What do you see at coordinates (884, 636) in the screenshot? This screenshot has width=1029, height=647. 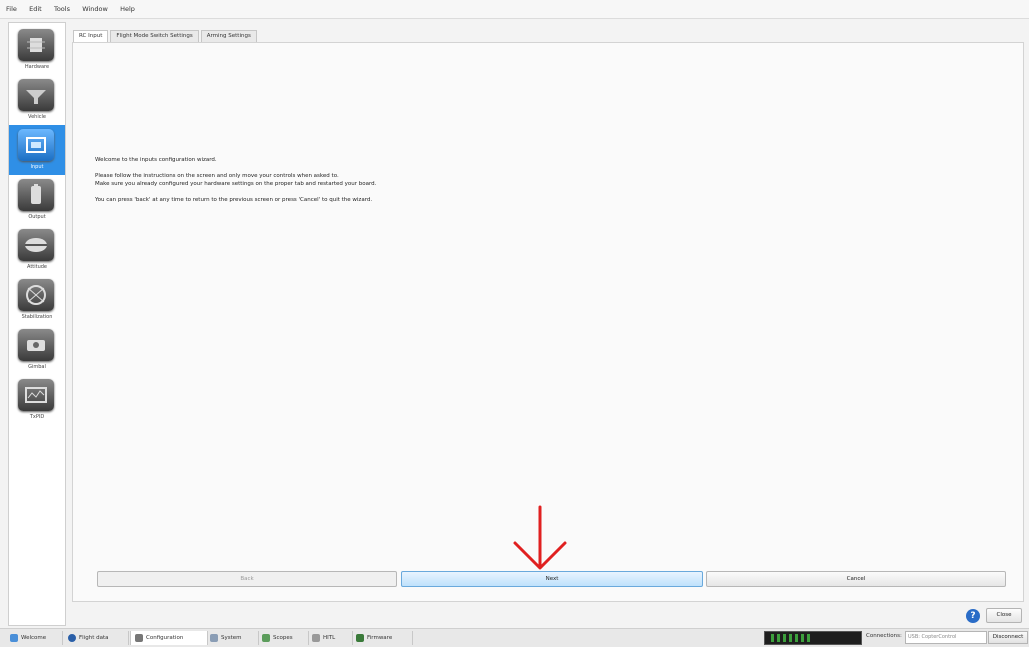 I see `connections-label: Connections:` at bounding box center [884, 636].